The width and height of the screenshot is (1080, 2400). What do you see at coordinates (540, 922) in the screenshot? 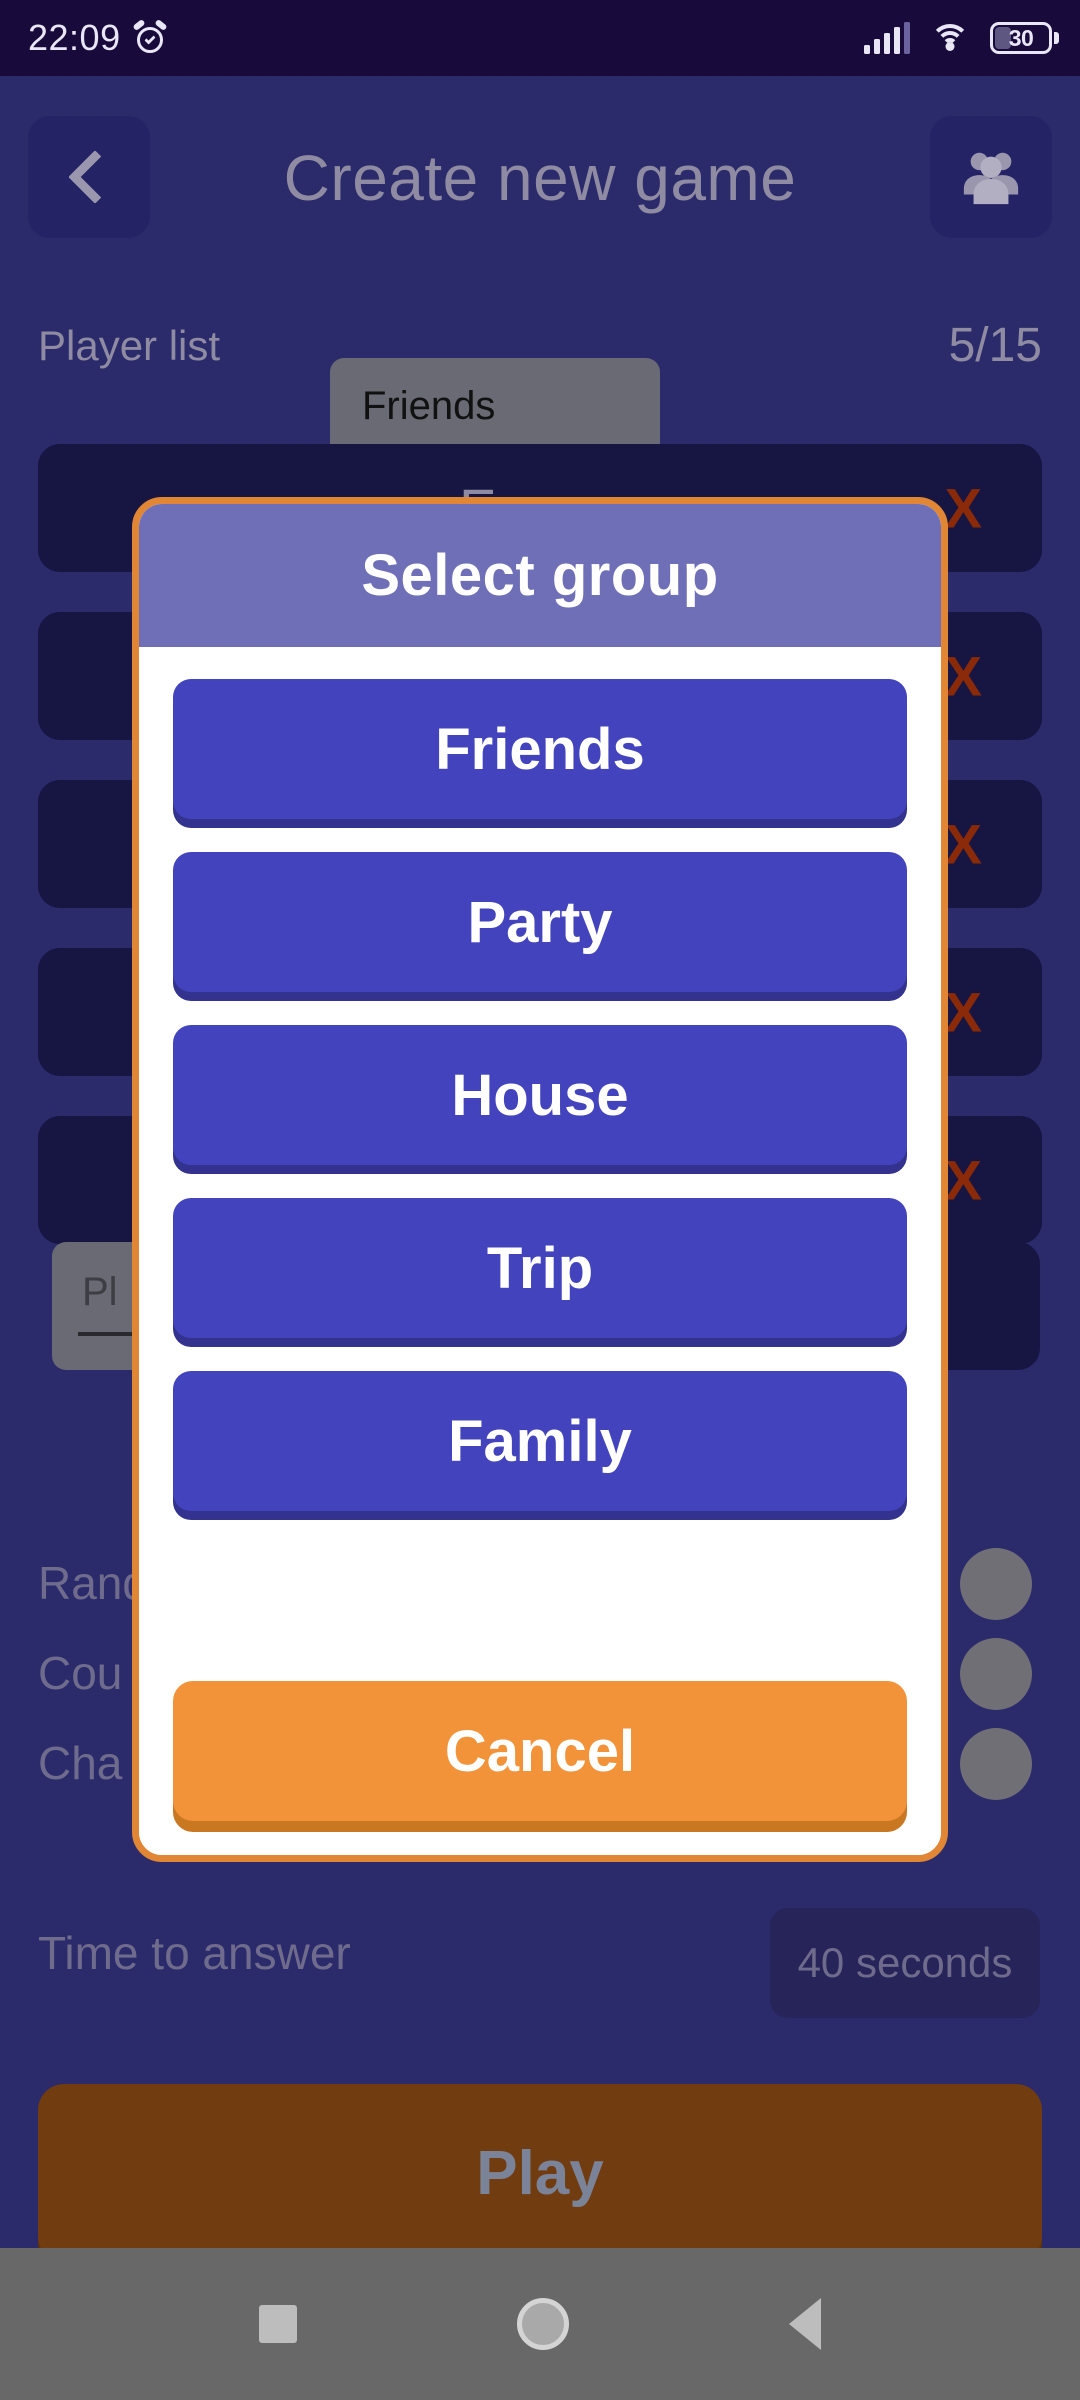
I see `group-option-party: Party` at bounding box center [540, 922].